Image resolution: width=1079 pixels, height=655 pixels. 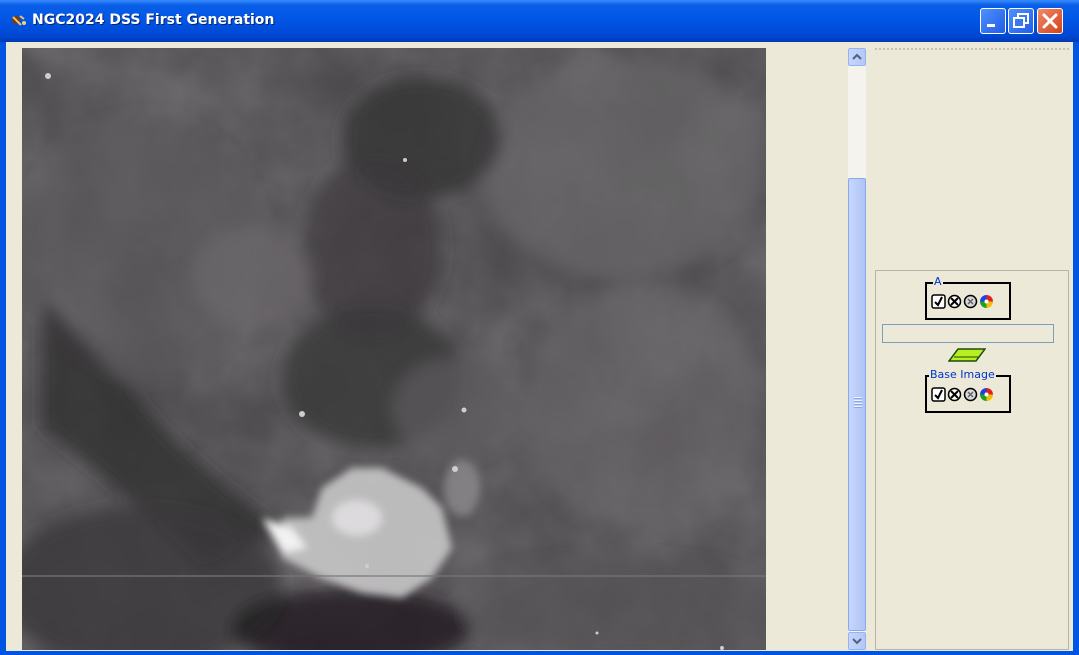 I want to click on layer-panel: A Base Image, so click(x=972, y=460).